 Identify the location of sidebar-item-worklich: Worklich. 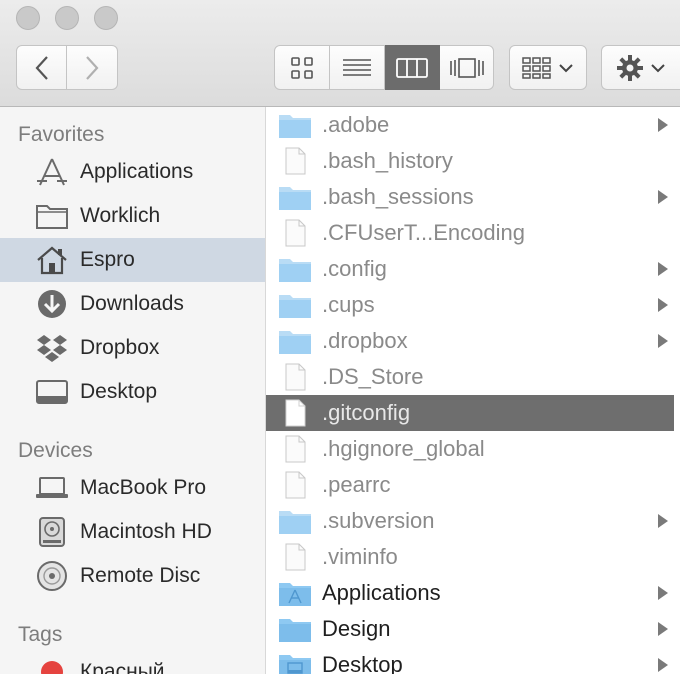
(132, 216).